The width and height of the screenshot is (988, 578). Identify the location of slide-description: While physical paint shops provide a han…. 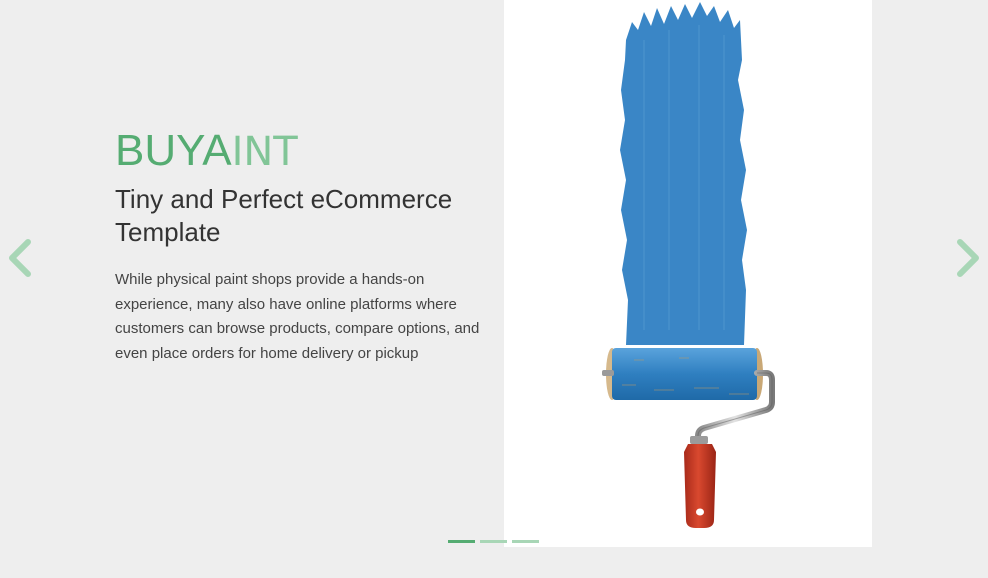
(297, 316).